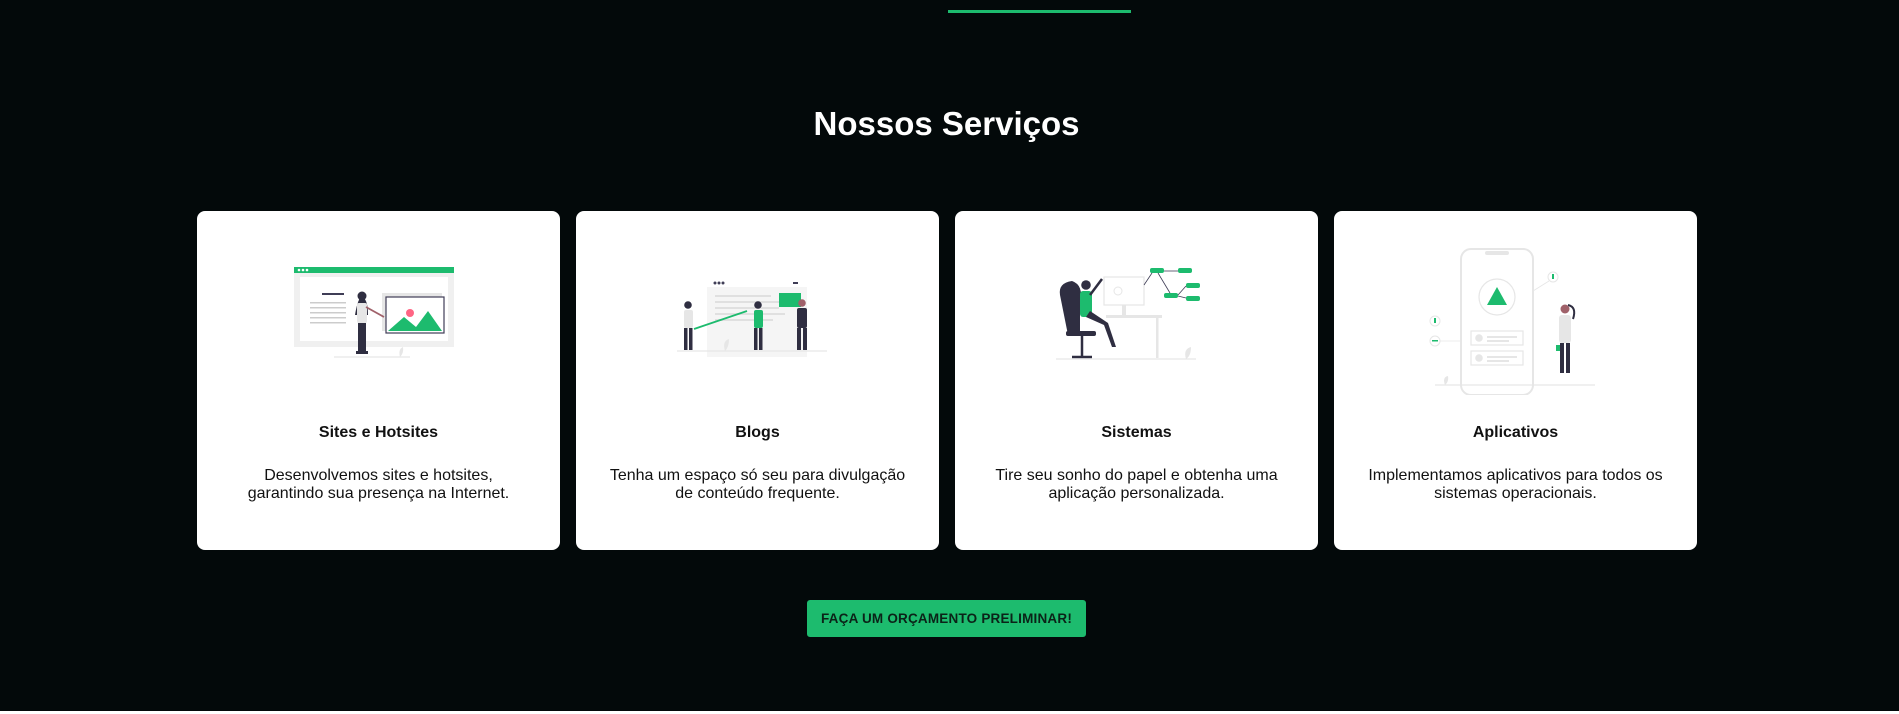 This screenshot has height=714, width=1899. What do you see at coordinates (946, 618) in the screenshot?
I see `request-quote-button: FAÇA UM ORÇAMENTO PRELIMINAR!` at bounding box center [946, 618].